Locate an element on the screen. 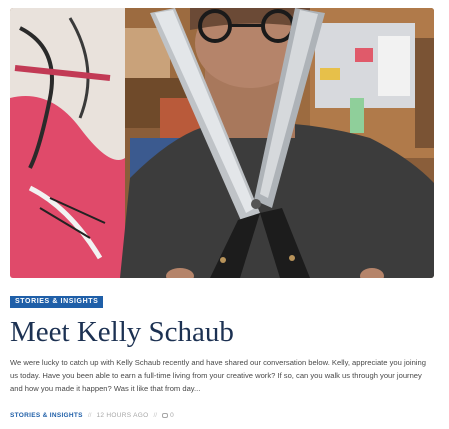 The image size is (449, 429). post-meta: STORIES & INSIGHTS // 12 HOURS AGO // 0 is located at coordinates (92, 415).